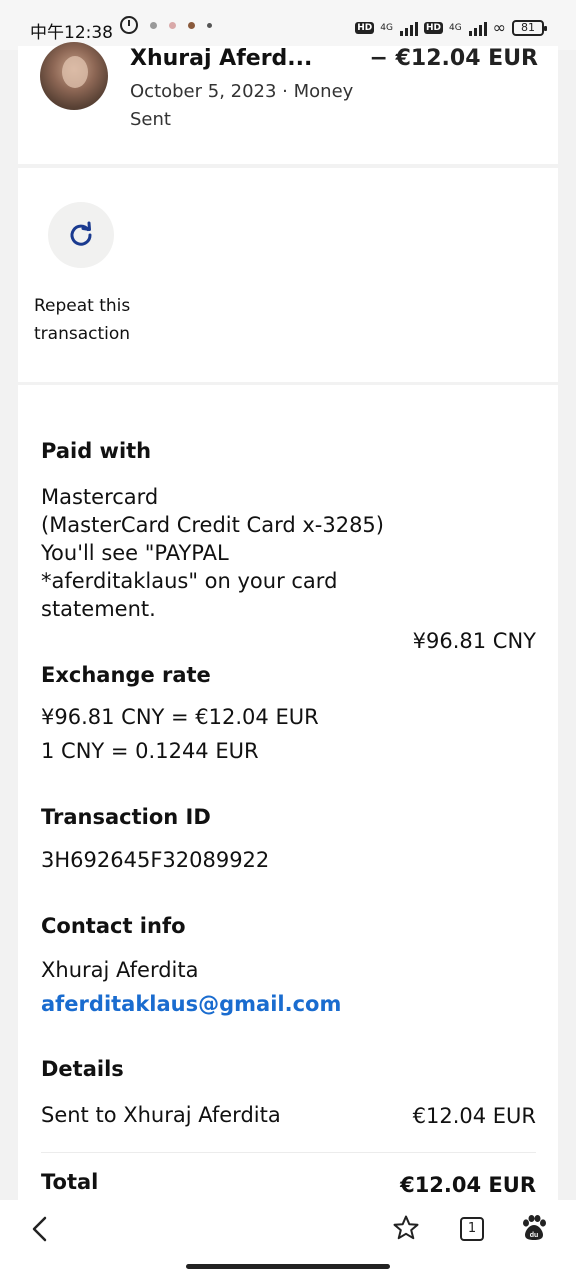 The image size is (576, 1280). Describe the element at coordinates (288, 25) in the screenshot. I see `status-bar: 中午12:38 HD 4G HD 4G ∞ 81` at that location.